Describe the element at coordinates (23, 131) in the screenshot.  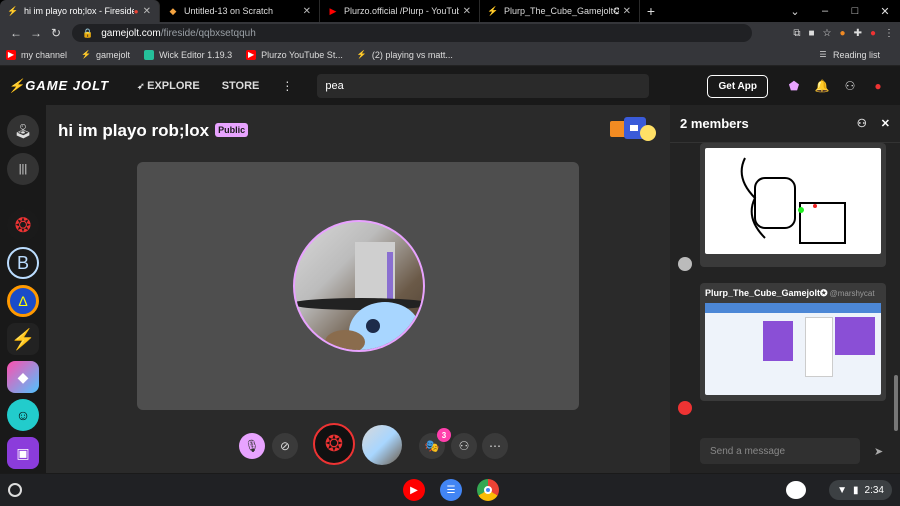
I see `joystick-icon: 🕹` at that location.